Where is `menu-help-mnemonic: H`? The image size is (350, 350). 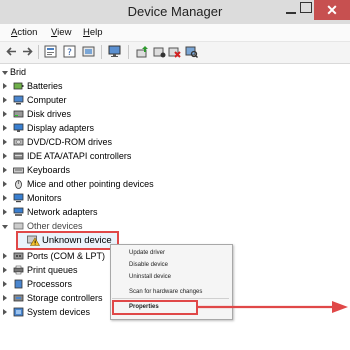 menu-help-mnemonic: H is located at coordinates (86, 32).